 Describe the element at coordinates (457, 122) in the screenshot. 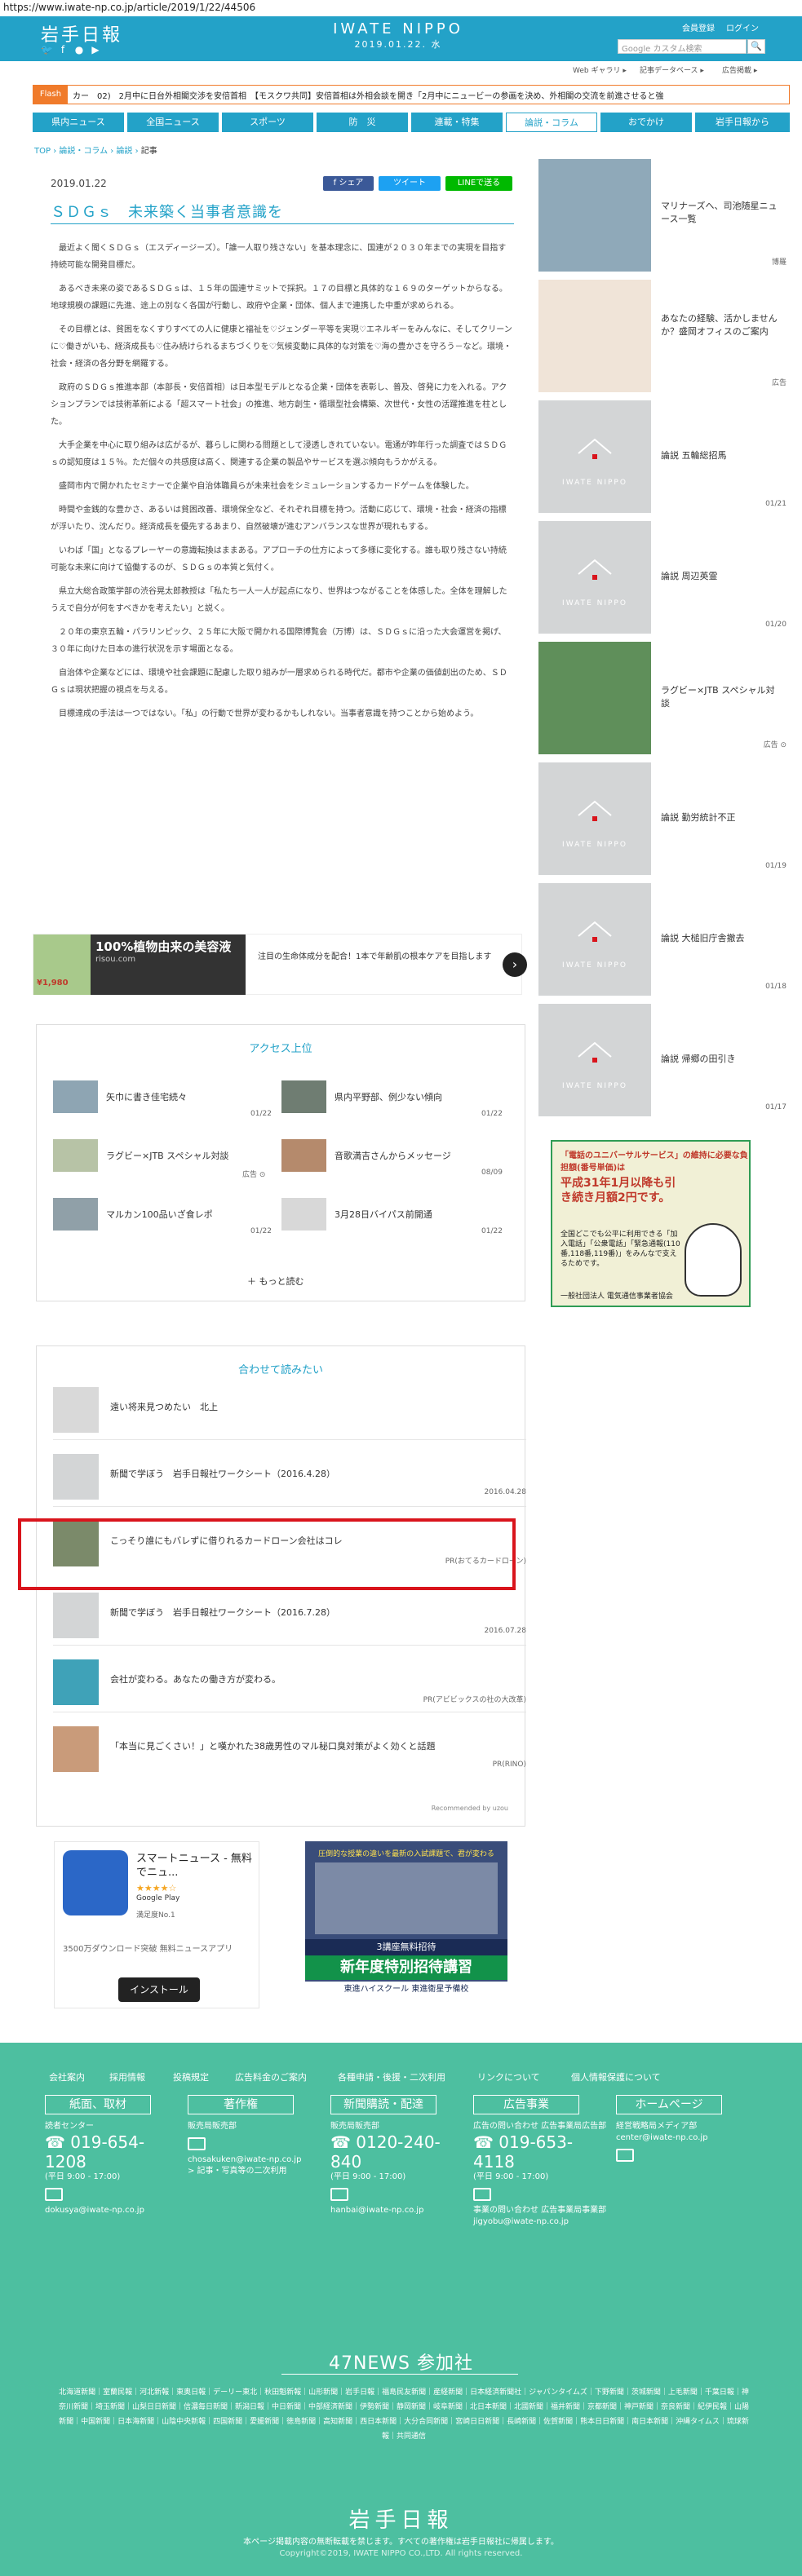

I see `nav-item-series: 連載・特集` at that location.